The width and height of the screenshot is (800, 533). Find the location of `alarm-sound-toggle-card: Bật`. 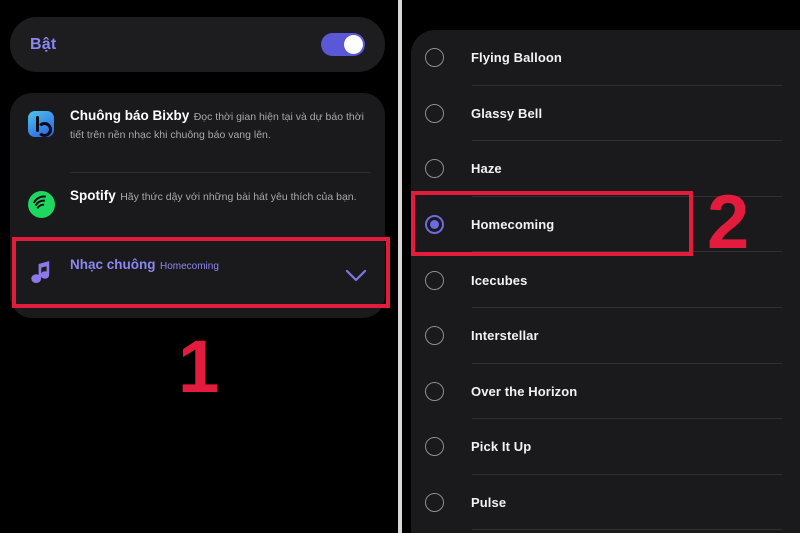

alarm-sound-toggle-card: Bật is located at coordinates (197, 44).